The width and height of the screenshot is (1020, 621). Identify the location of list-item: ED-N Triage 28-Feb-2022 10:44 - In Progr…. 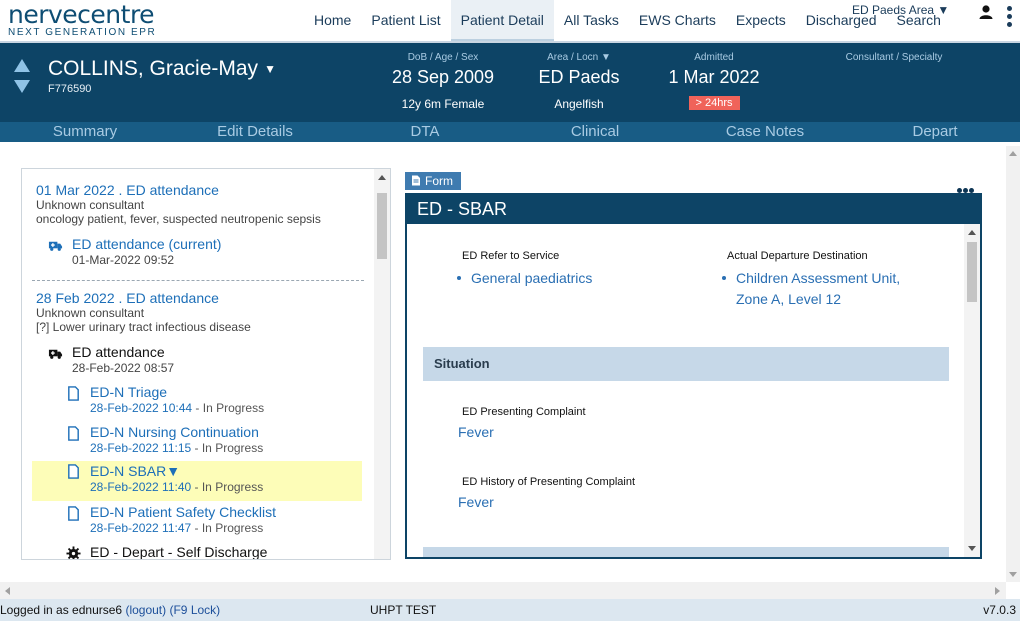
(206, 404).